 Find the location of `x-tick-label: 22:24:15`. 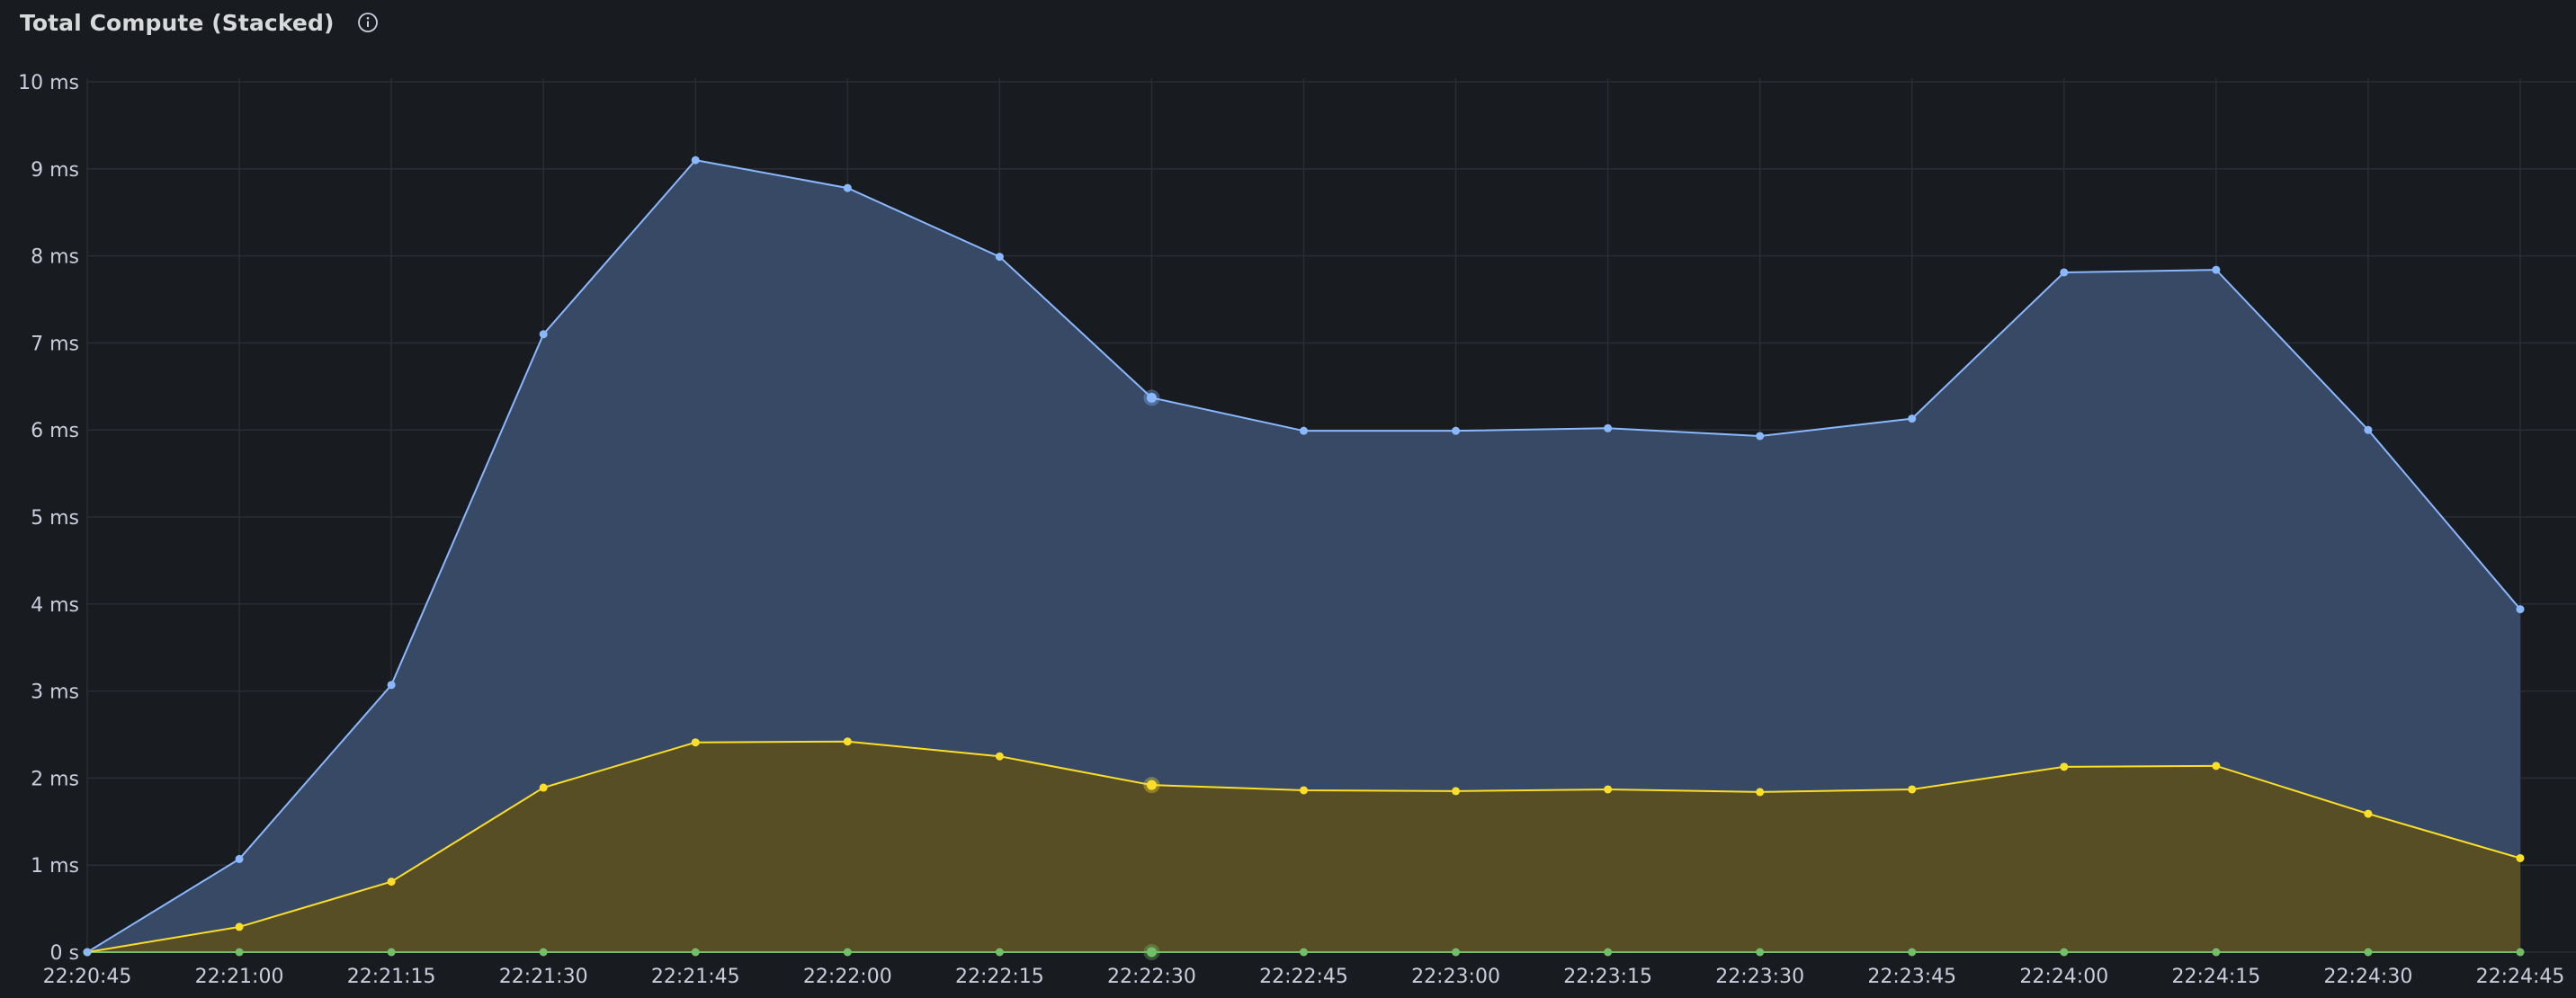

x-tick-label: 22:24:15 is located at coordinates (2215, 977).